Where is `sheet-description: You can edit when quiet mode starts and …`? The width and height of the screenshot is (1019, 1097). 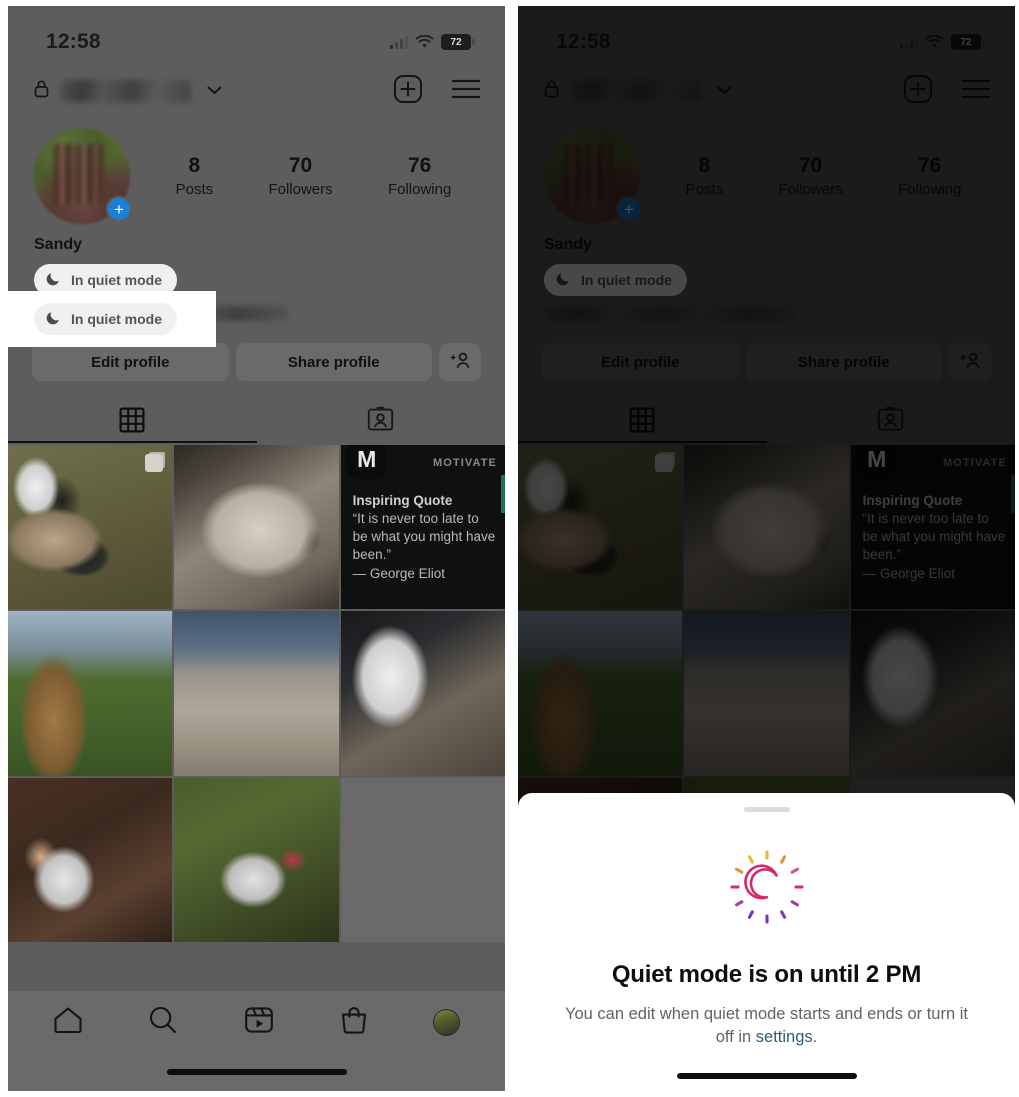
sheet-description: You can edit when quiet mode starts and … is located at coordinates (767, 1026).